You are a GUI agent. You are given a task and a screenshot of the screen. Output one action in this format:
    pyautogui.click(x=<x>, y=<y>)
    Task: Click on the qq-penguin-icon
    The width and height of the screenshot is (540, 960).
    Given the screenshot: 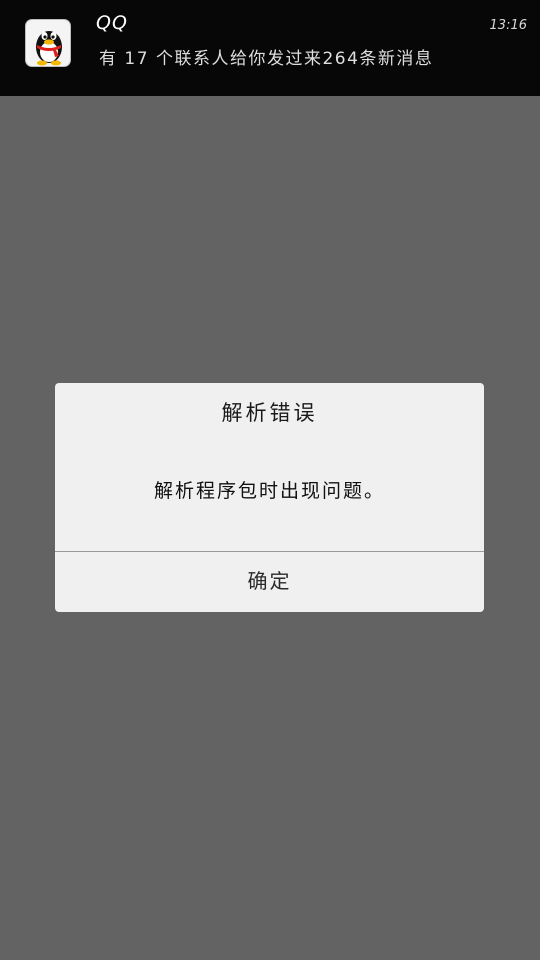 What is the action you would take?
    pyautogui.click(x=48, y=43)
    